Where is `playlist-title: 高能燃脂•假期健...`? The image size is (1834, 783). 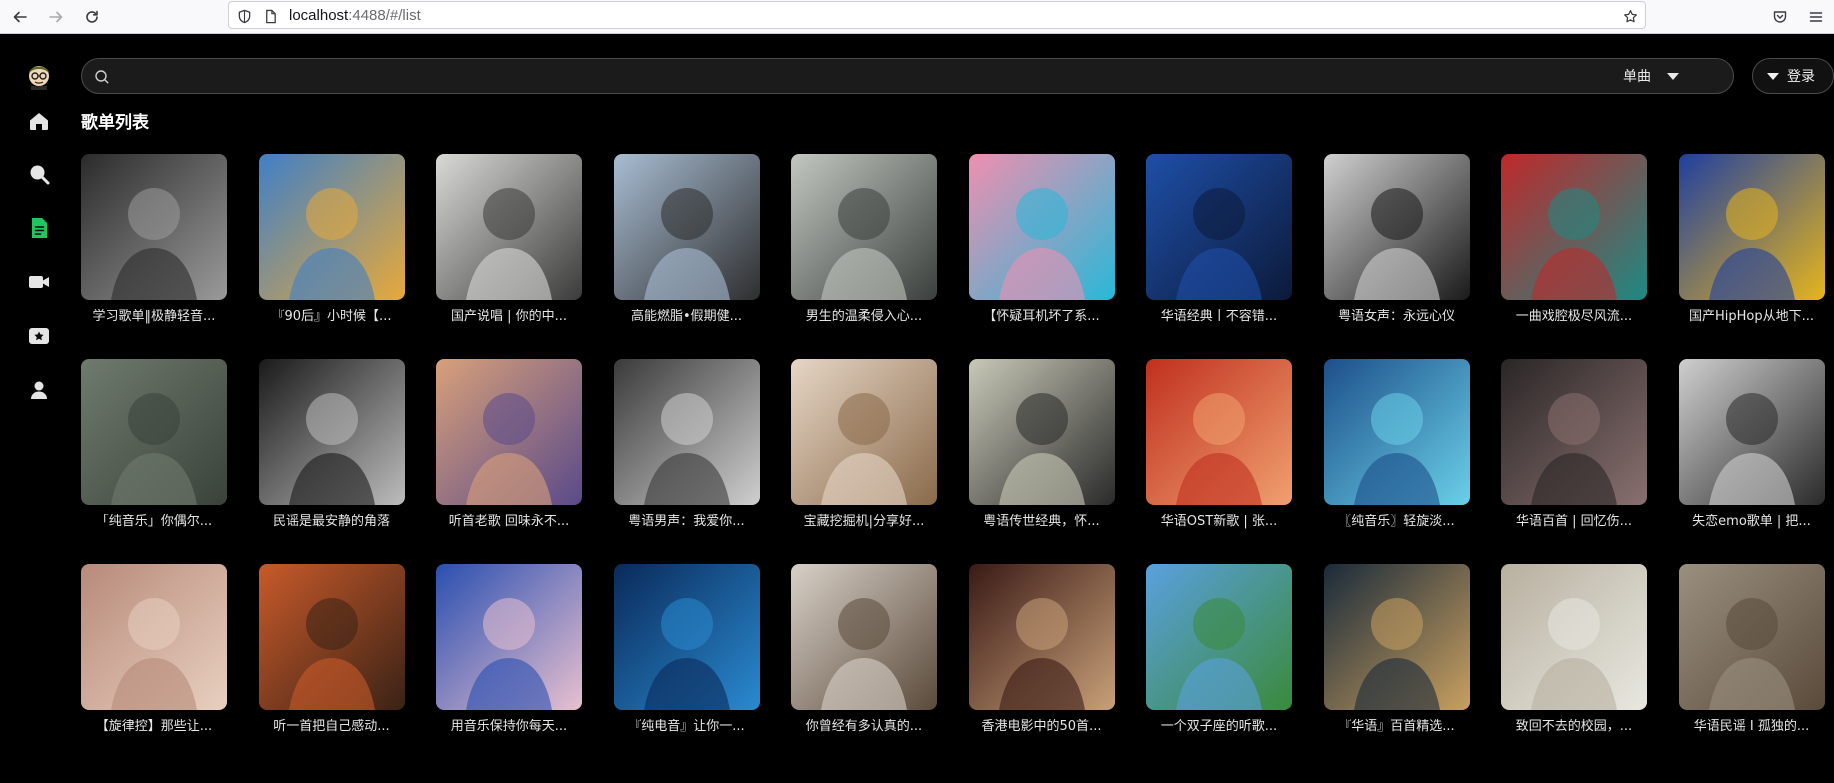 playlist-title: 高能燃脂•假期健... is located at coordinates (687, 317).